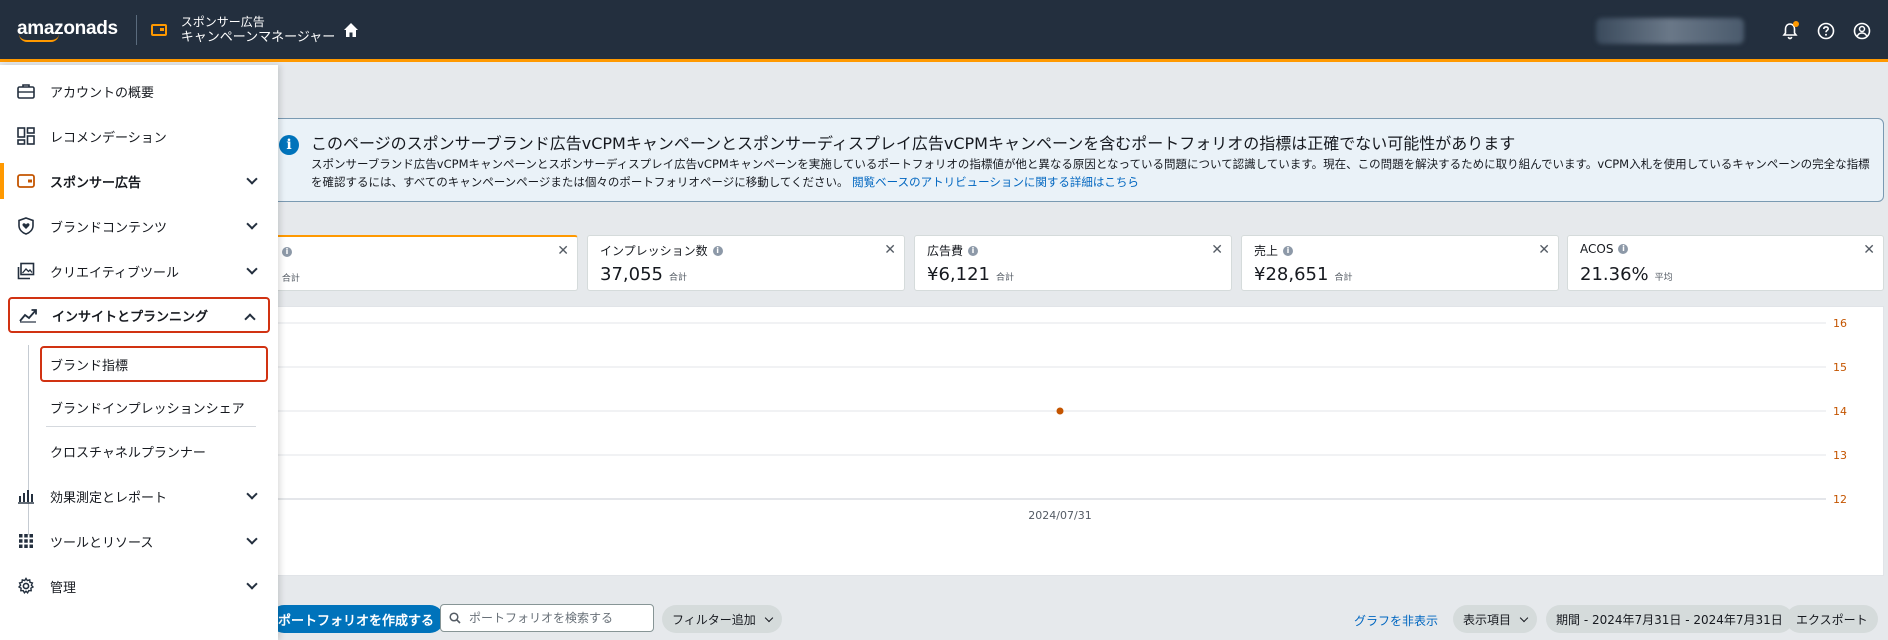  I want to click on metric-label: ACOS i, so click(1604, 249).